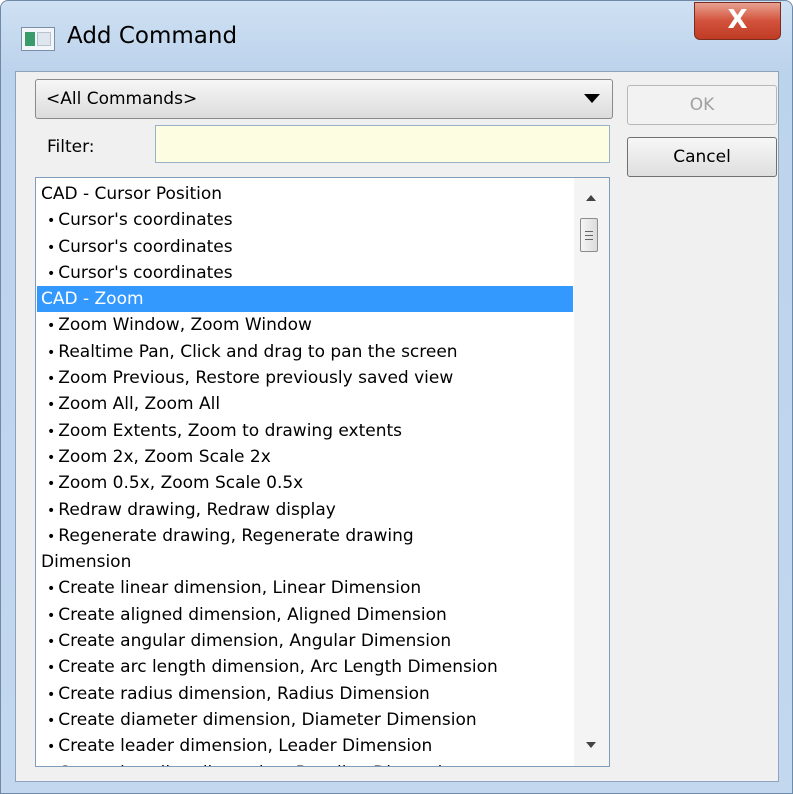  Describe the element at coordinates (592, 98) in the screenshot. I see `dropdown-arrow-icon` at that location.